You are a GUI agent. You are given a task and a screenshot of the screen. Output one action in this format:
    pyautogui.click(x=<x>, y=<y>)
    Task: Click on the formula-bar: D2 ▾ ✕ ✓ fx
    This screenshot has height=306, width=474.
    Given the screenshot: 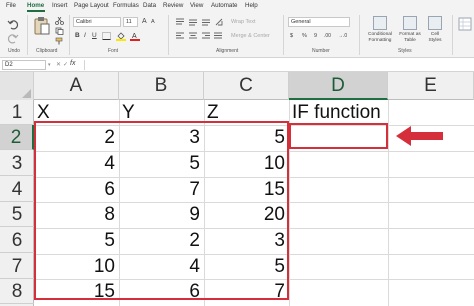 What is the action you would take?
    pyautogui.click(x=237, y=65)
    